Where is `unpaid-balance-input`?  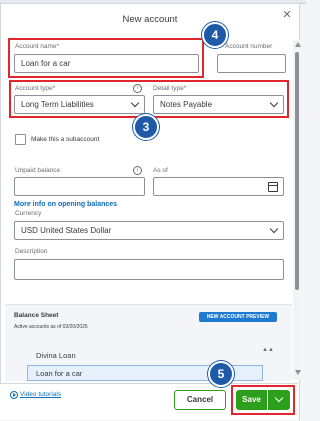 unpaid-balance-input is located at coordinates (79, 186).